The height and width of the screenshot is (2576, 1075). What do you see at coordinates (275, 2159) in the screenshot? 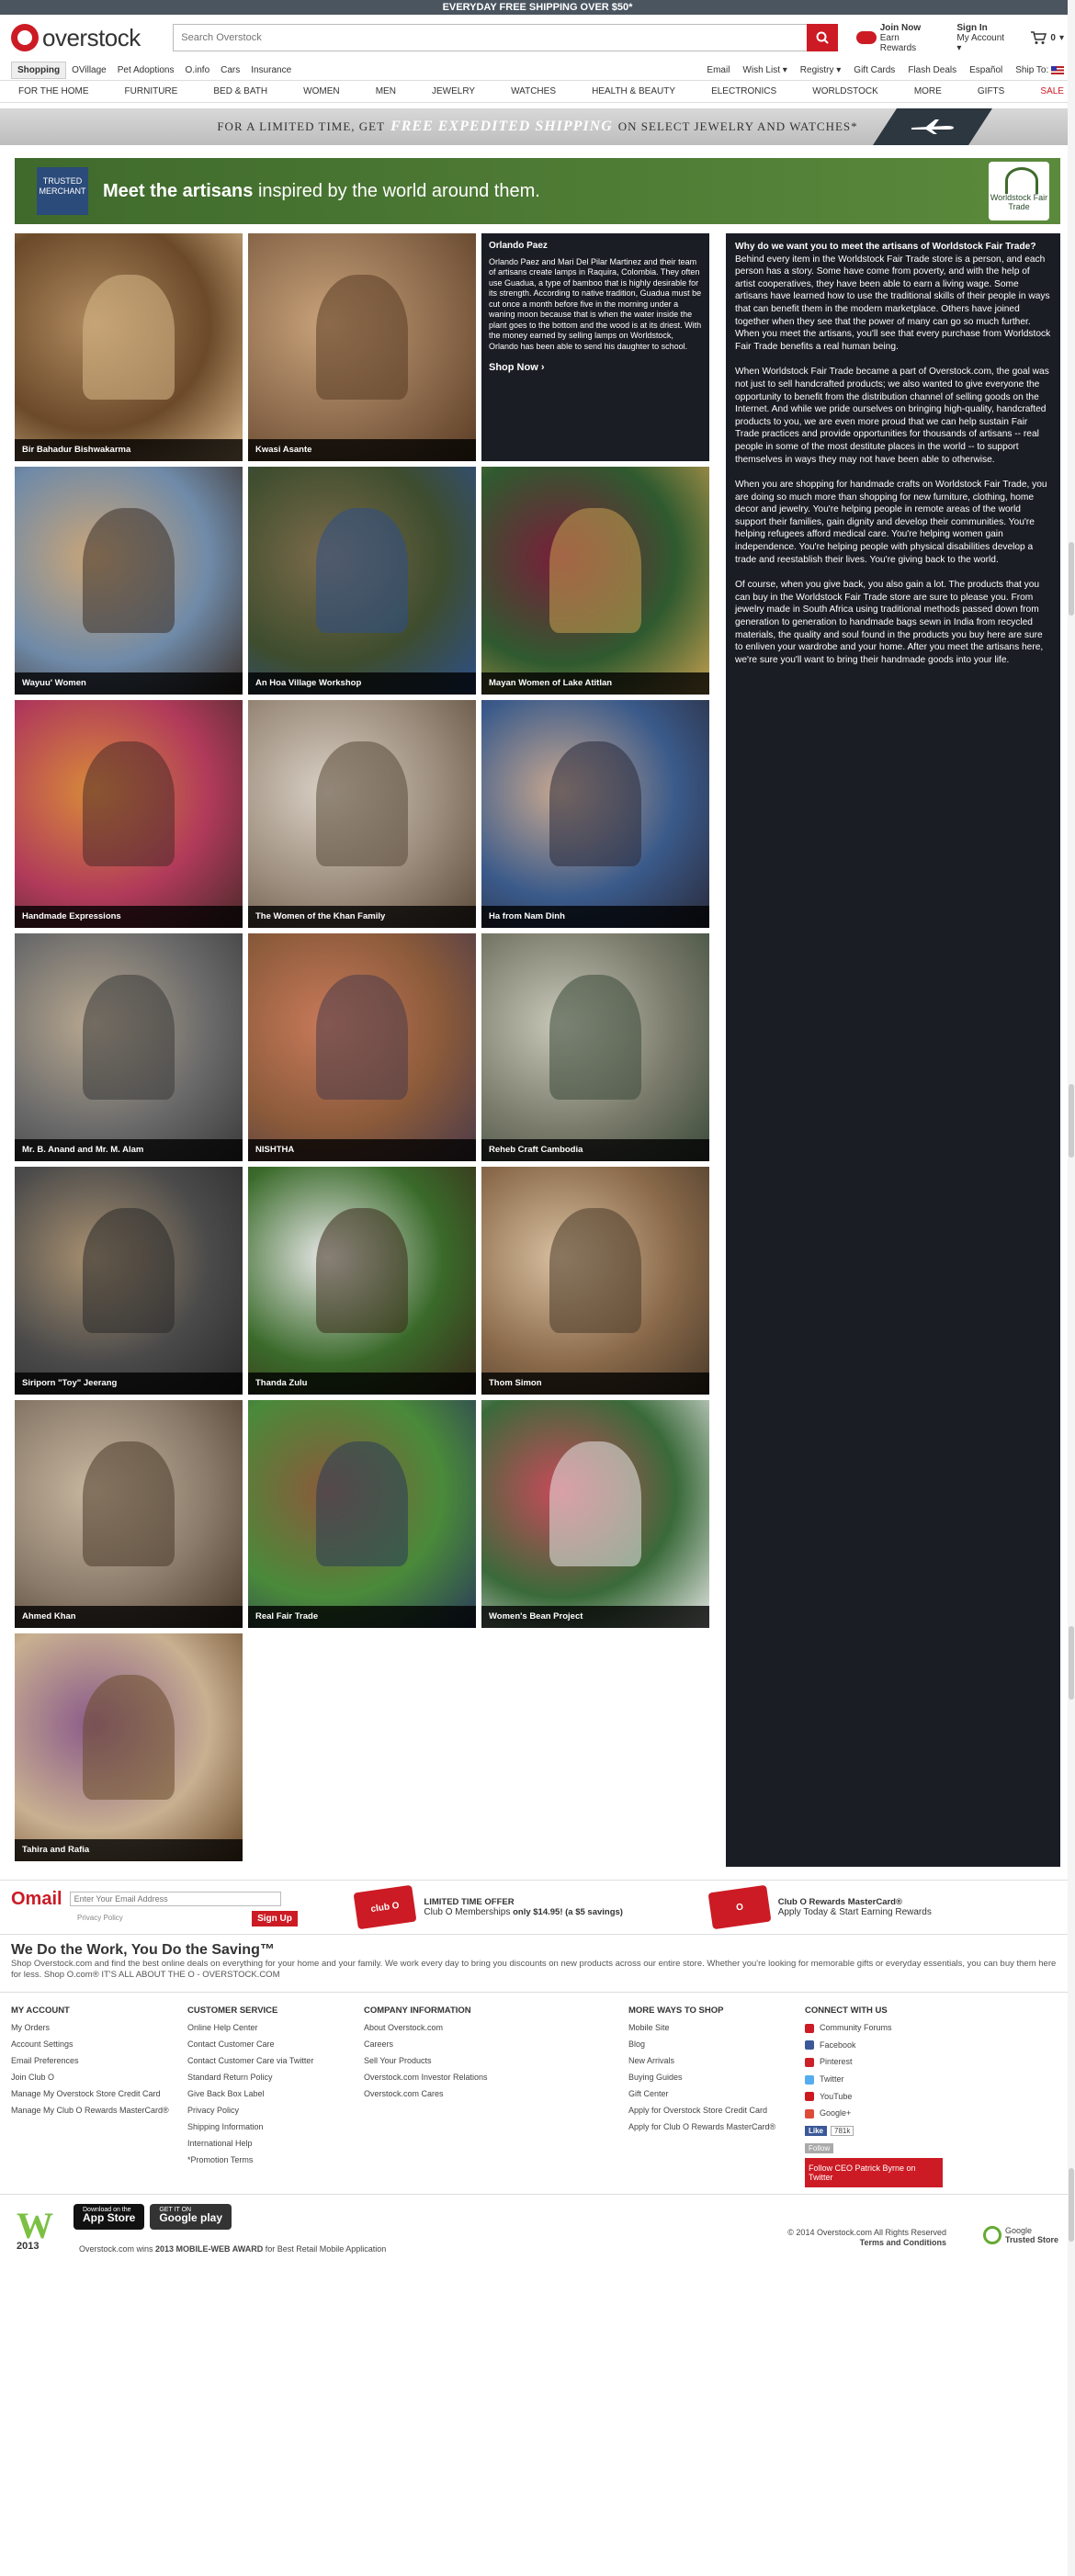
I see `footer-link: *Promotion Terms` at bounding box center [275, 2159].